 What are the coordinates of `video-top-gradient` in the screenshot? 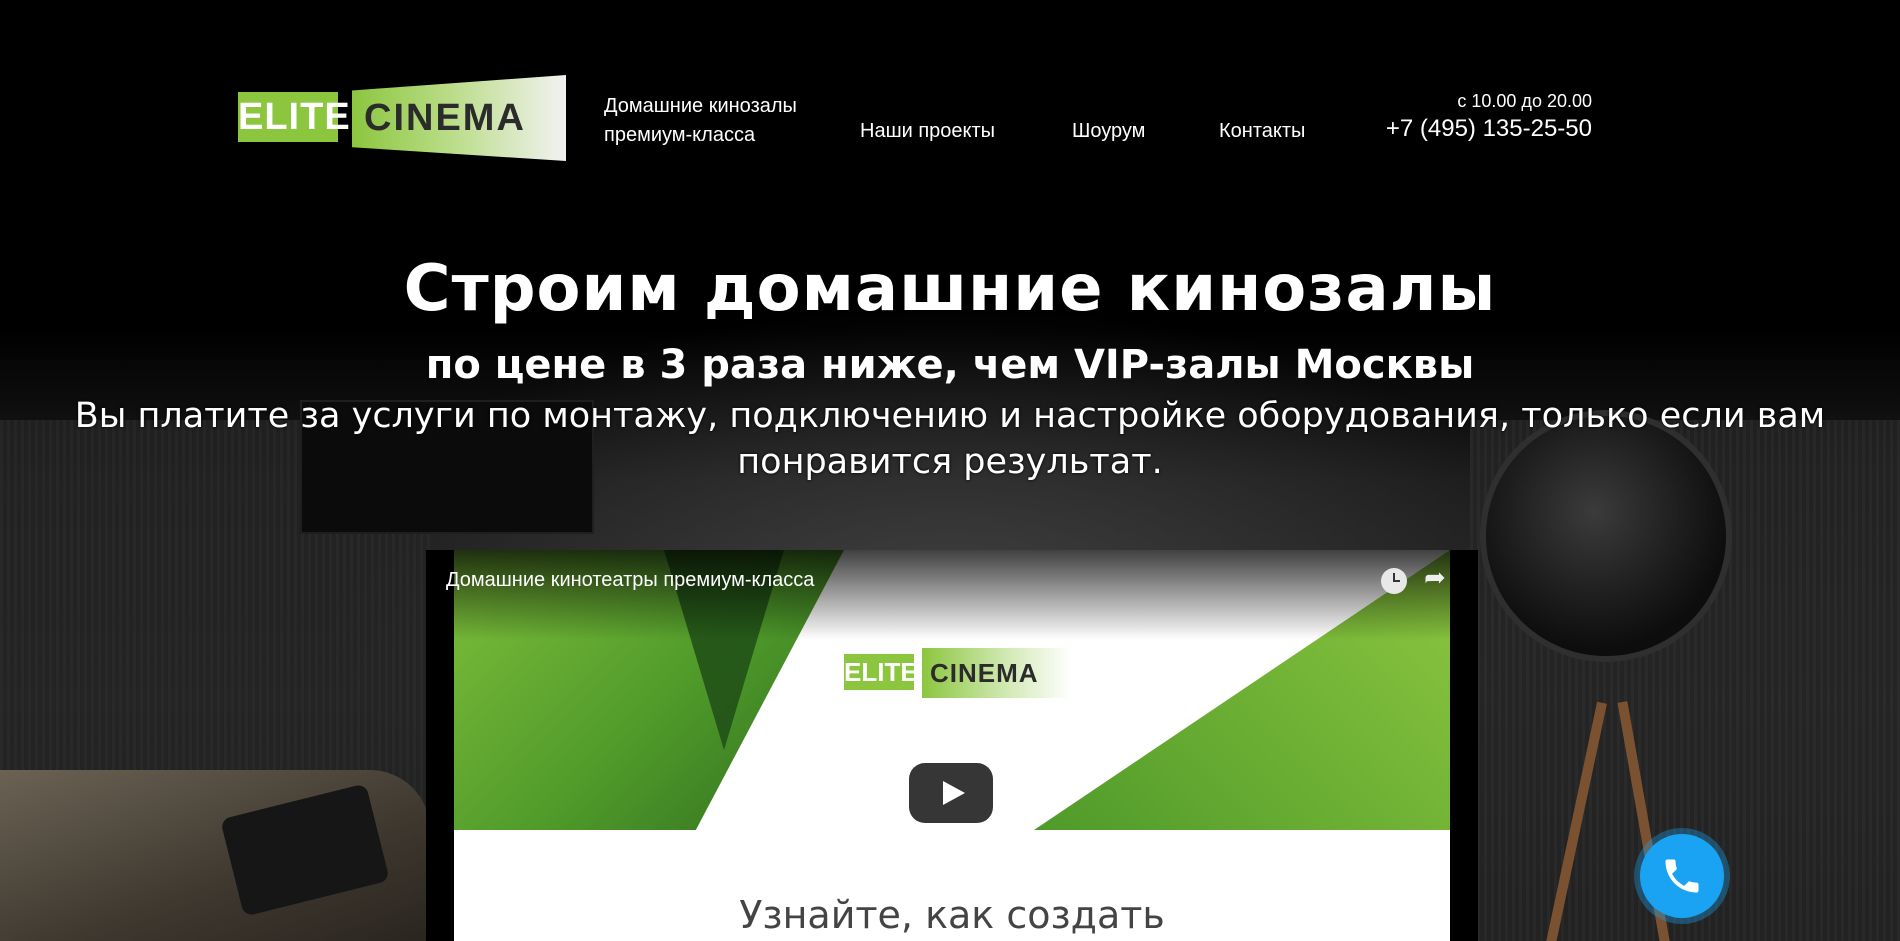 It's located at (952, 595).